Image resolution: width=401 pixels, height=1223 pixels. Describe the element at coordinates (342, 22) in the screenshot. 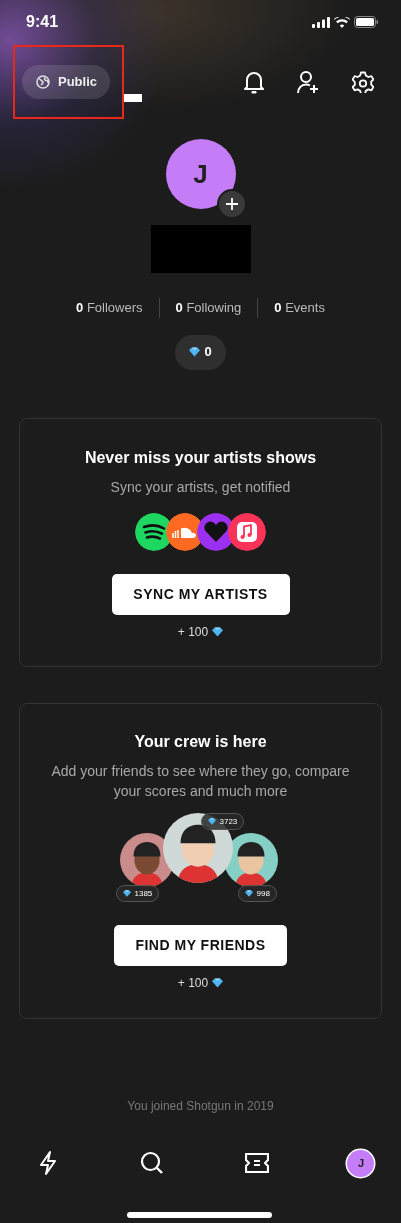

I see `wifi-icon` at that location.